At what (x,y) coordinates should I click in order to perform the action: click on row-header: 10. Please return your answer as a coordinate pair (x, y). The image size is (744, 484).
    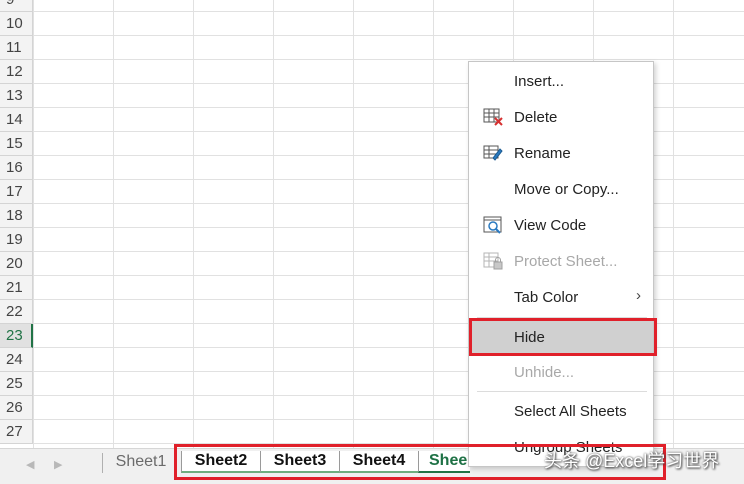
    Looking at the image, I should click on (16, 24).